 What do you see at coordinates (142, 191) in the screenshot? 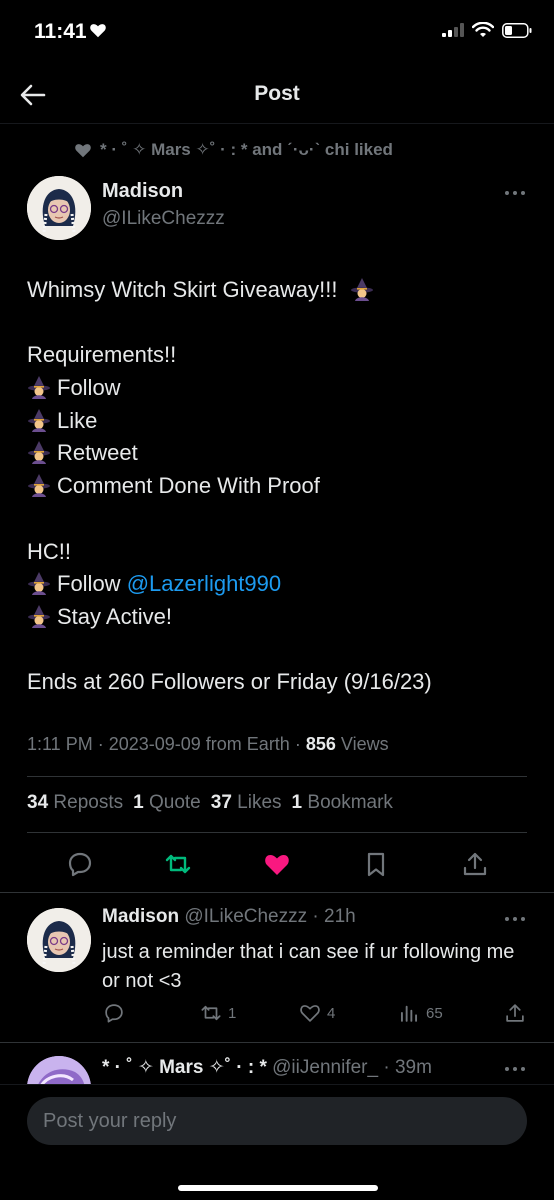
I see `author-name: Madison` at bounding box center [142, 191].